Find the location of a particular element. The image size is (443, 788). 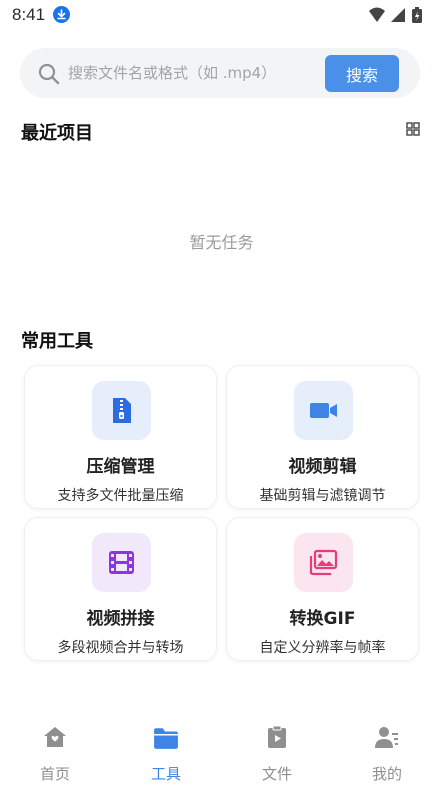

clipboard-play-icon is located at coordinates (277, 736).